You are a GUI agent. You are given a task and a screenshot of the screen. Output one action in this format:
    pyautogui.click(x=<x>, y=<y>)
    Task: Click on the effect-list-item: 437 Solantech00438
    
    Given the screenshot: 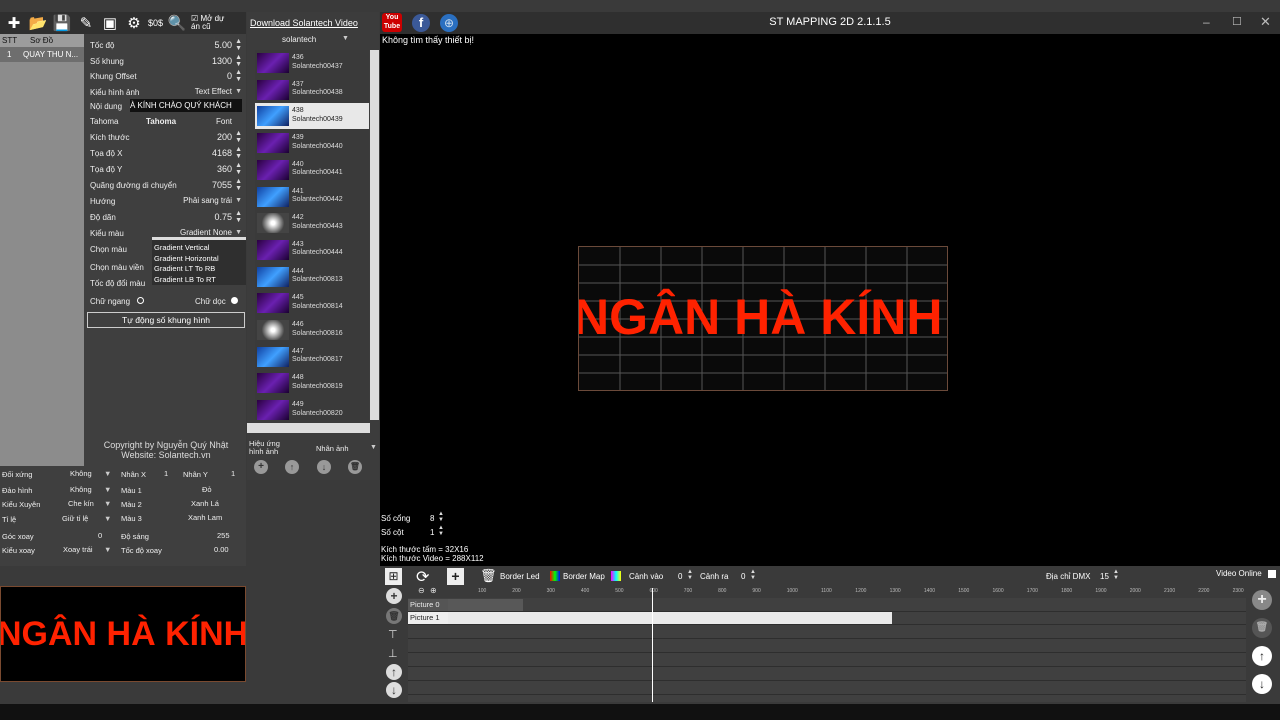 What is the action you would take?
    pyautogui.click(x=312, y=90)
    